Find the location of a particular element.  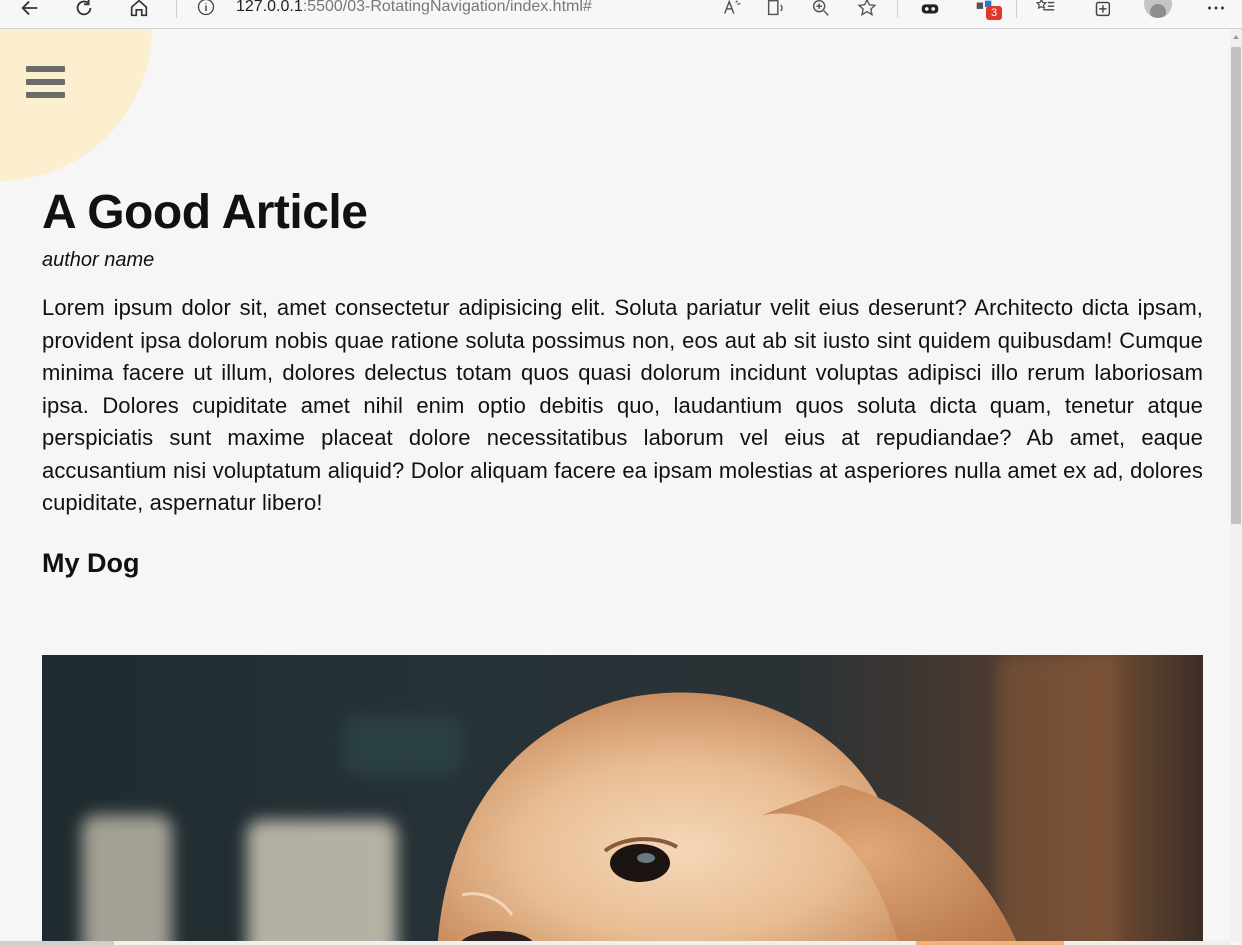

home-button is located at coordinates (139, 12).